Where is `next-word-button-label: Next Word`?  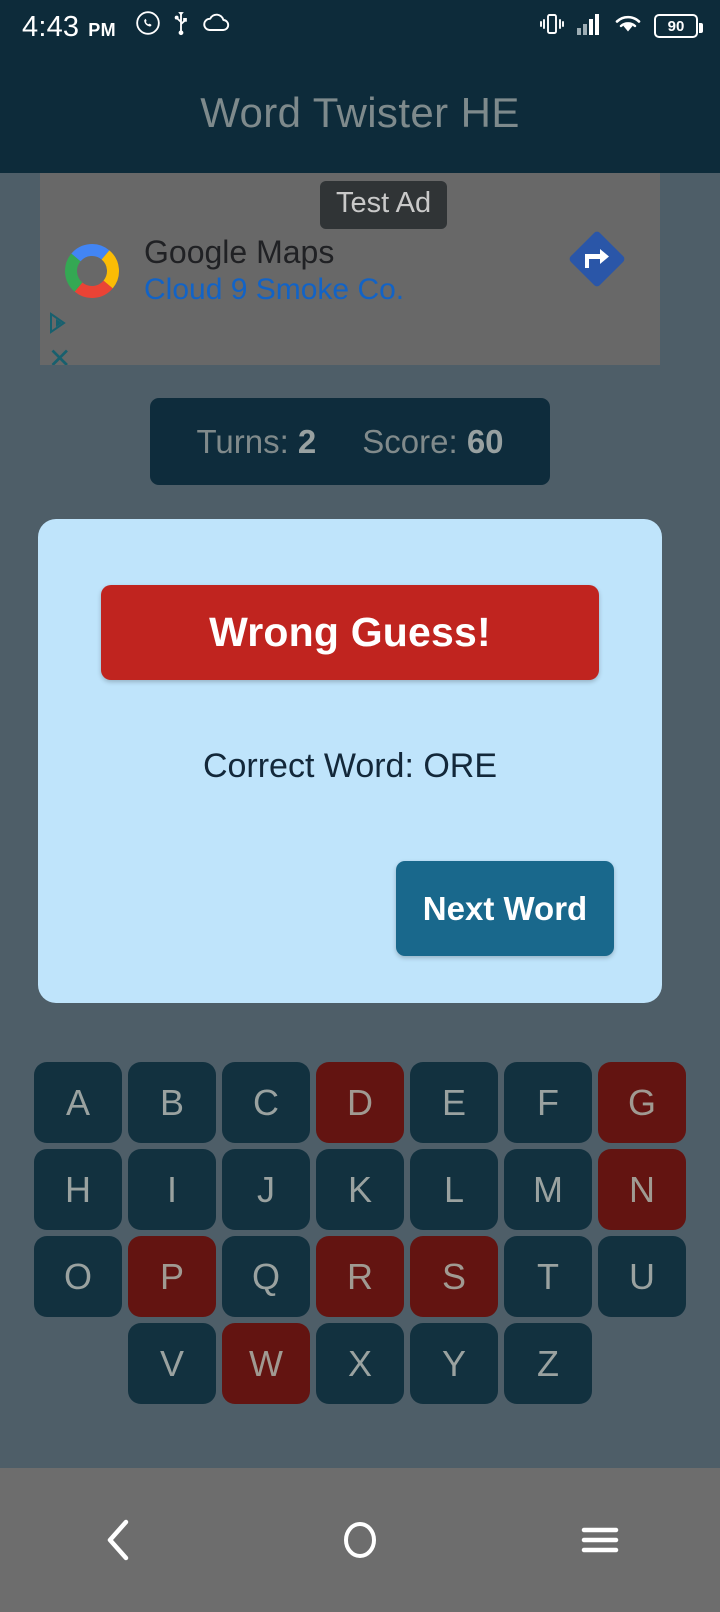
next-word-button-label: Next Word is located at coordinates (505, 908).